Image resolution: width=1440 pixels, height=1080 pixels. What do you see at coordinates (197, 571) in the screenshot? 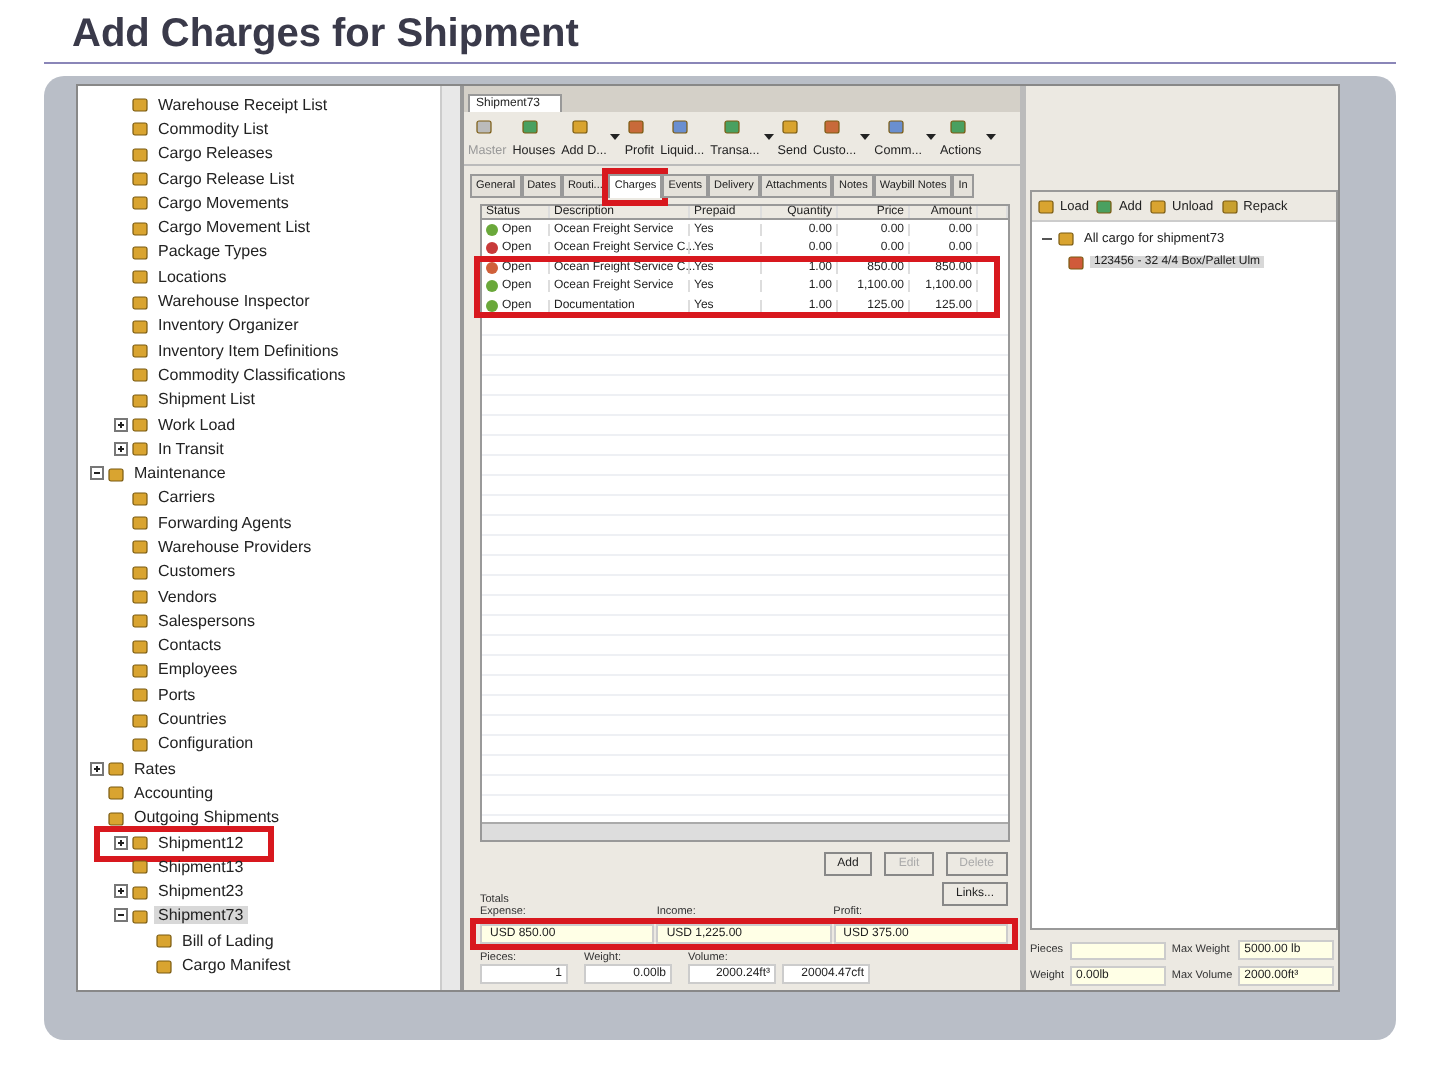
I see `tree-item: Customers` at bounding box center [197, 571].